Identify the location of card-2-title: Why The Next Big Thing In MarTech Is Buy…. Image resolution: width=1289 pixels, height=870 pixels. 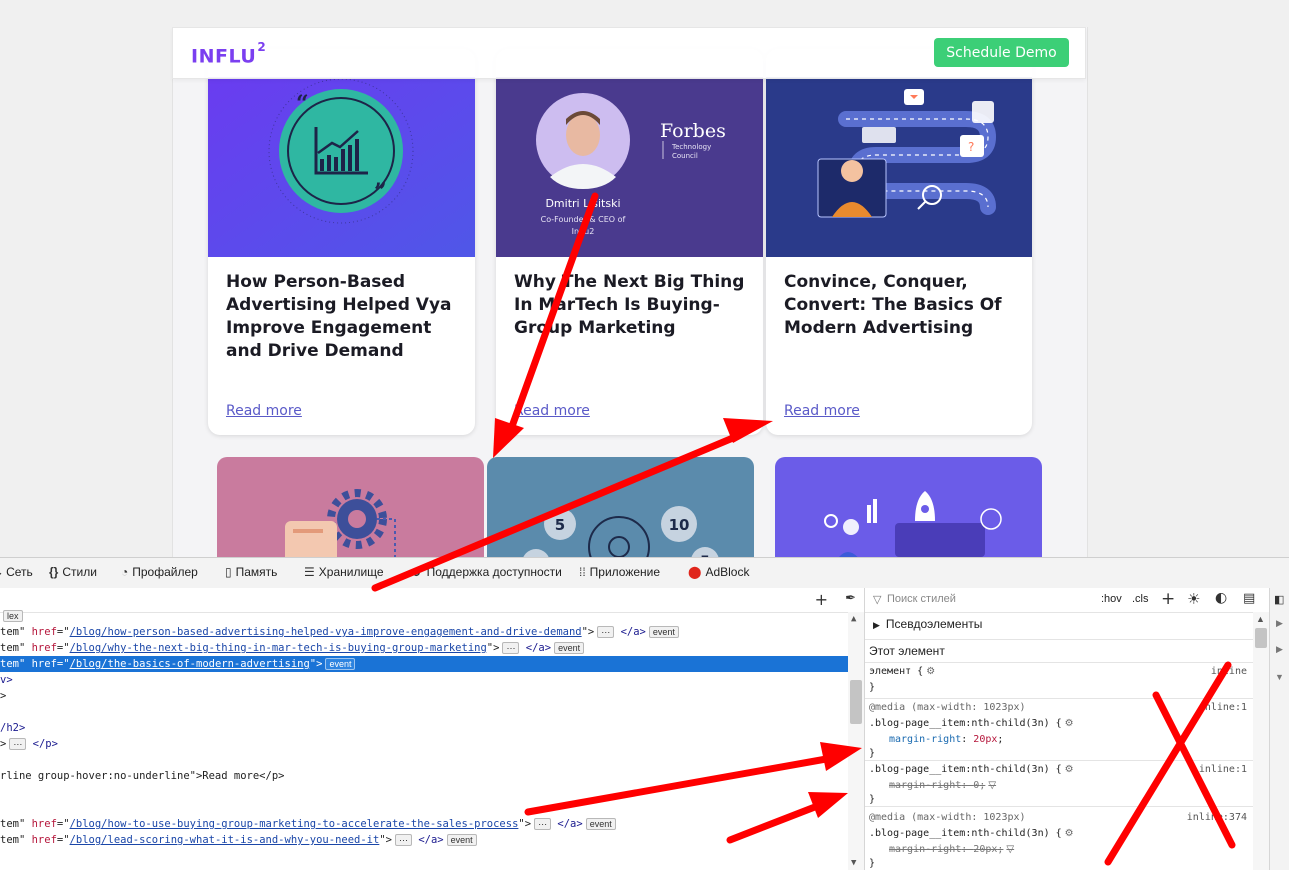
(631, 305).